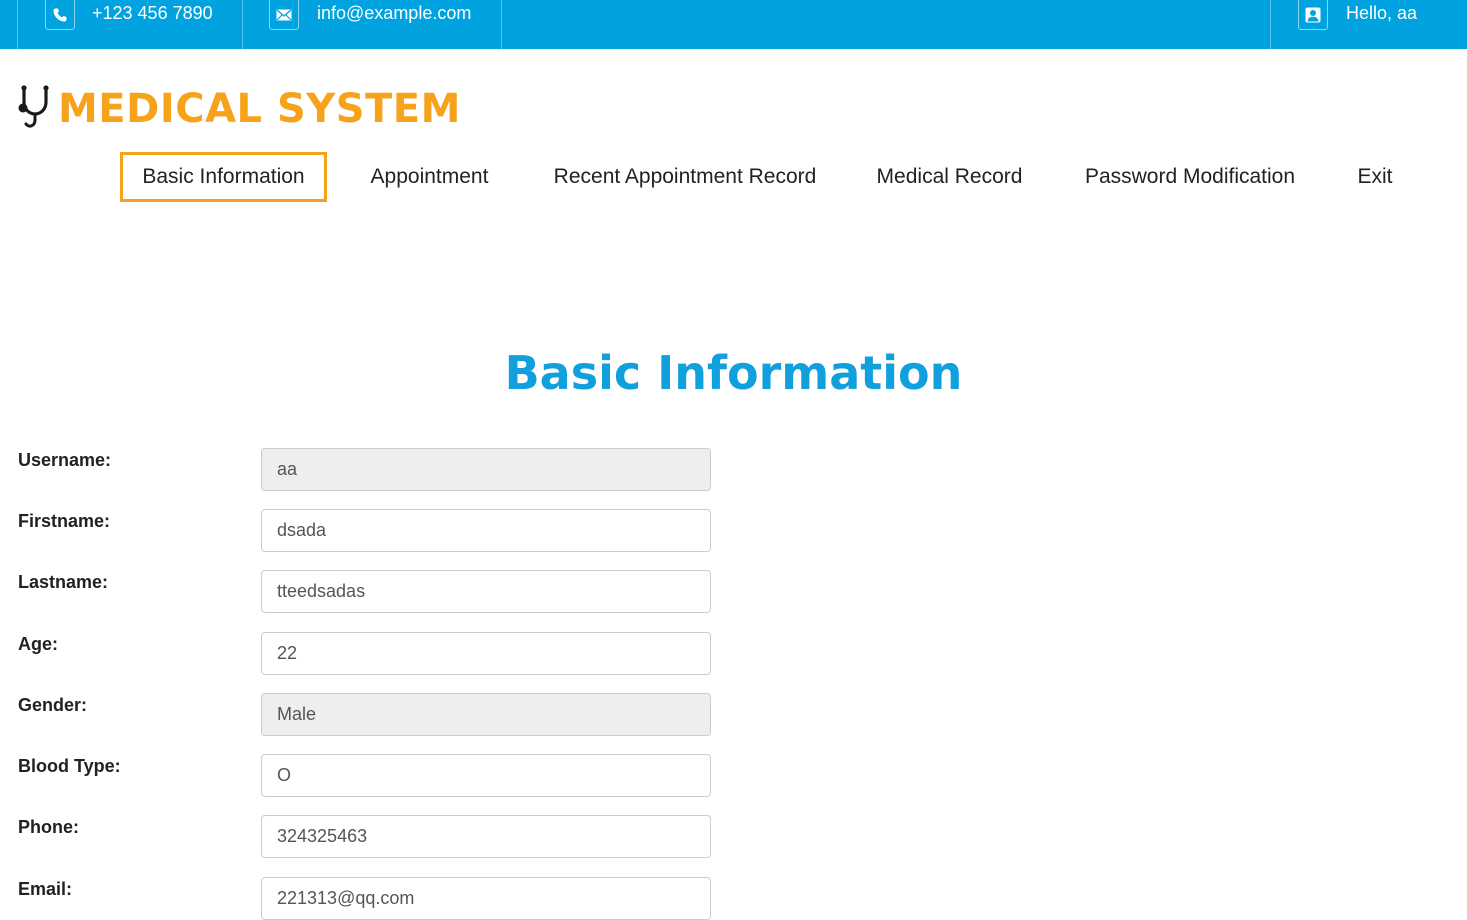 Image resolution: width=1467 pixels, height=920 pixels. What do you see at coordinates (486, 898) in the screenshot?
I see `email-field` at bounding box center [486, 898].